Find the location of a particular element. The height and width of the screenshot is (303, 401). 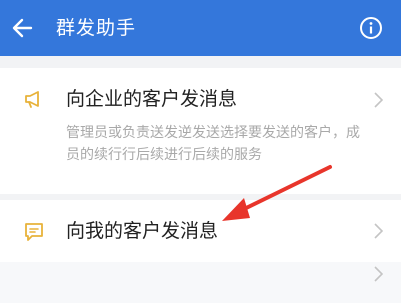

back-button is located at coordinates (22, 28).